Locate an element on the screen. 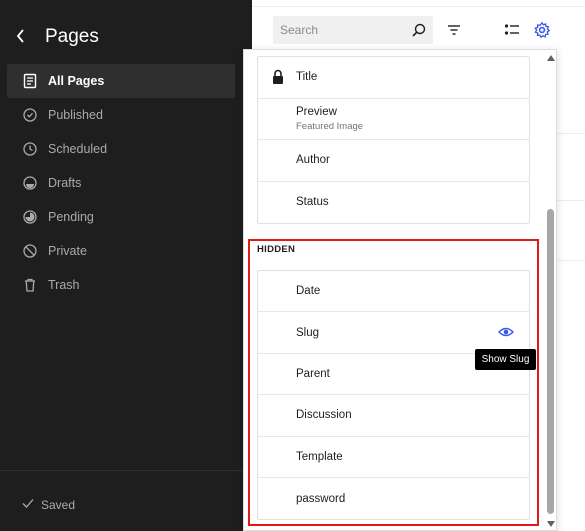 The height and width of the screenshot is (531, 585). chevron-left-icon is located at coordinates (20, 36).